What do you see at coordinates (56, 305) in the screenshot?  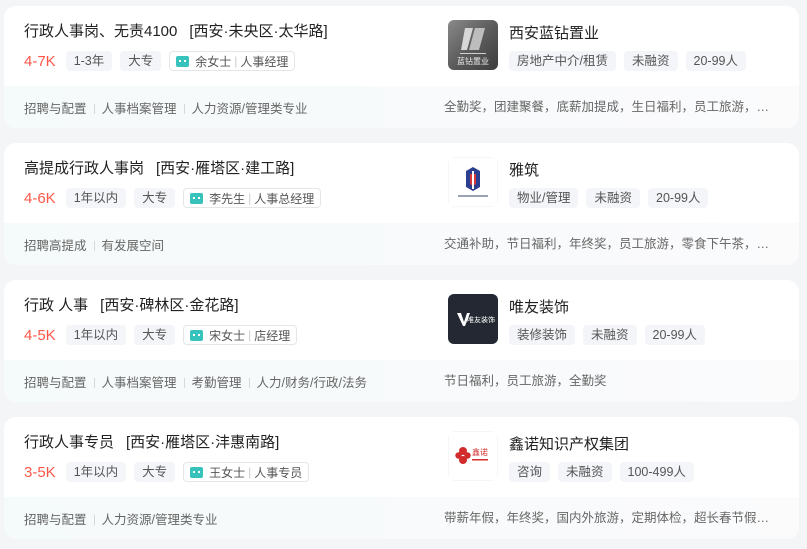 I see `job-title: 行政 人事` at bounding box center [56, 305].